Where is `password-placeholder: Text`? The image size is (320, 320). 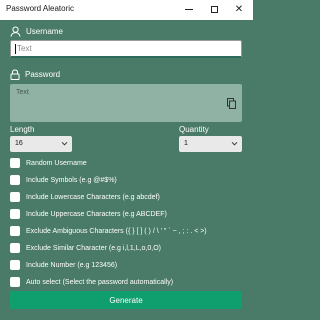
password-placeholder: Text is located at coordinates (22, 92).